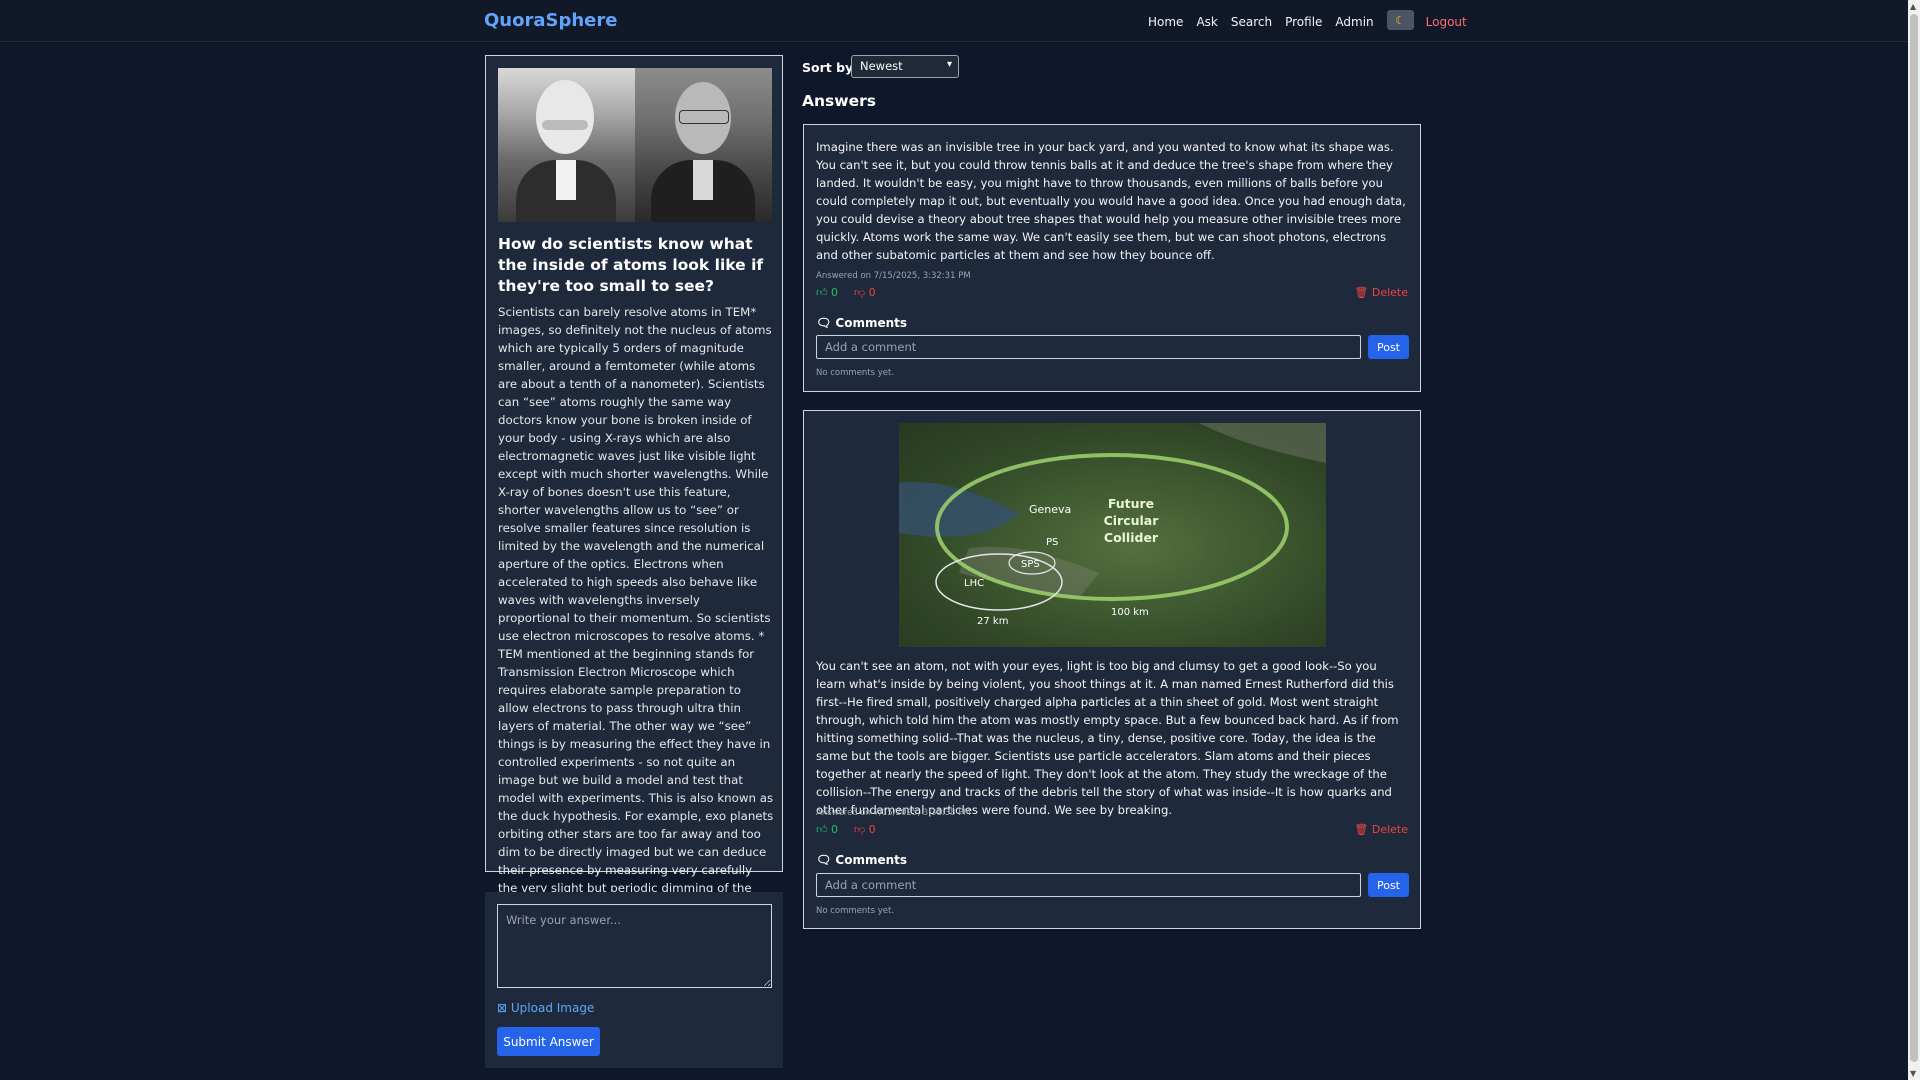  I want to click on sps-label: SPS, so click(1030, 564).